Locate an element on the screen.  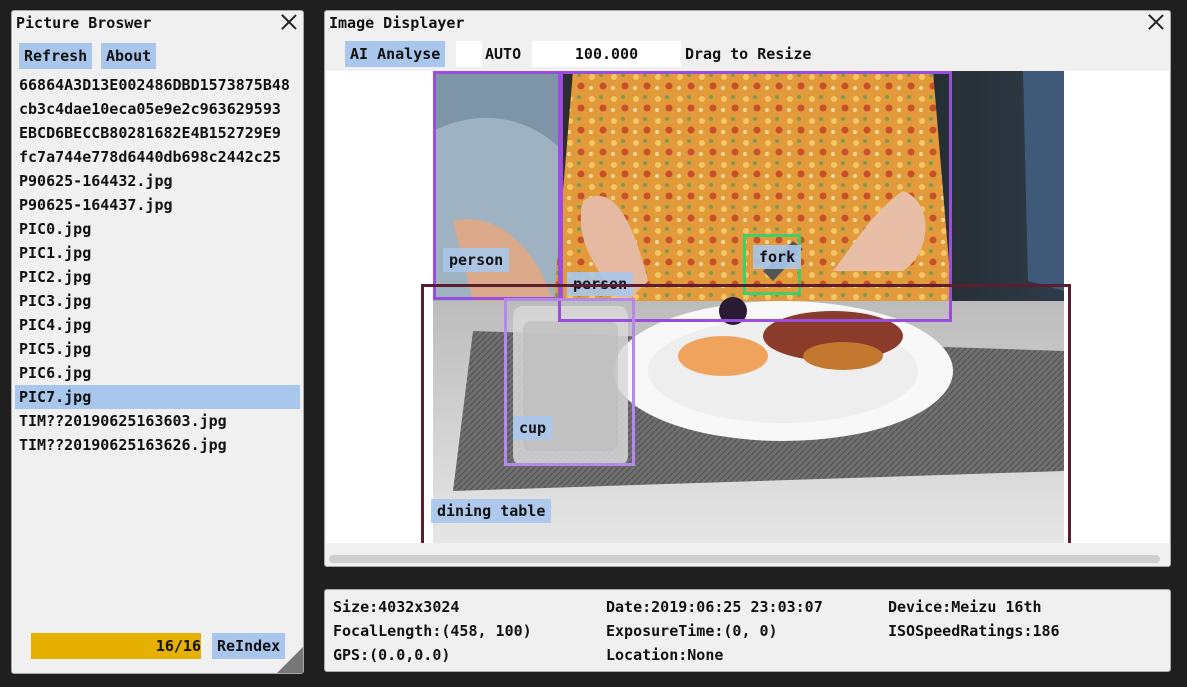
file-list-item: PIC4.jpg is located at coordinates (157, 325).